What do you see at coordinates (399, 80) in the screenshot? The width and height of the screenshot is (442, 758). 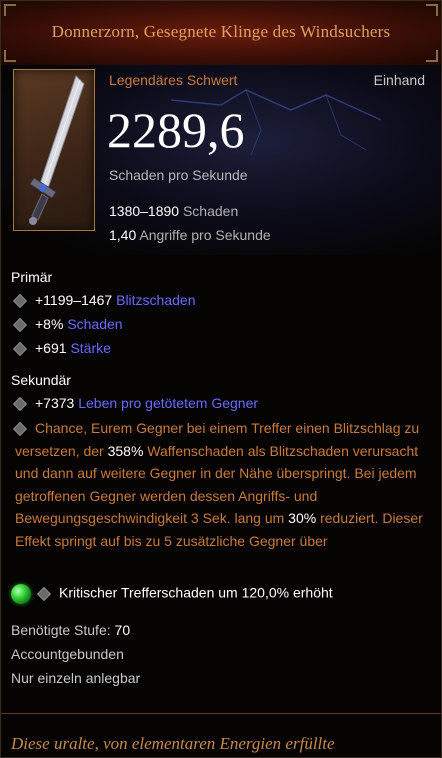 I see `item-slot: Einhand` at bounding box center [399, 80].